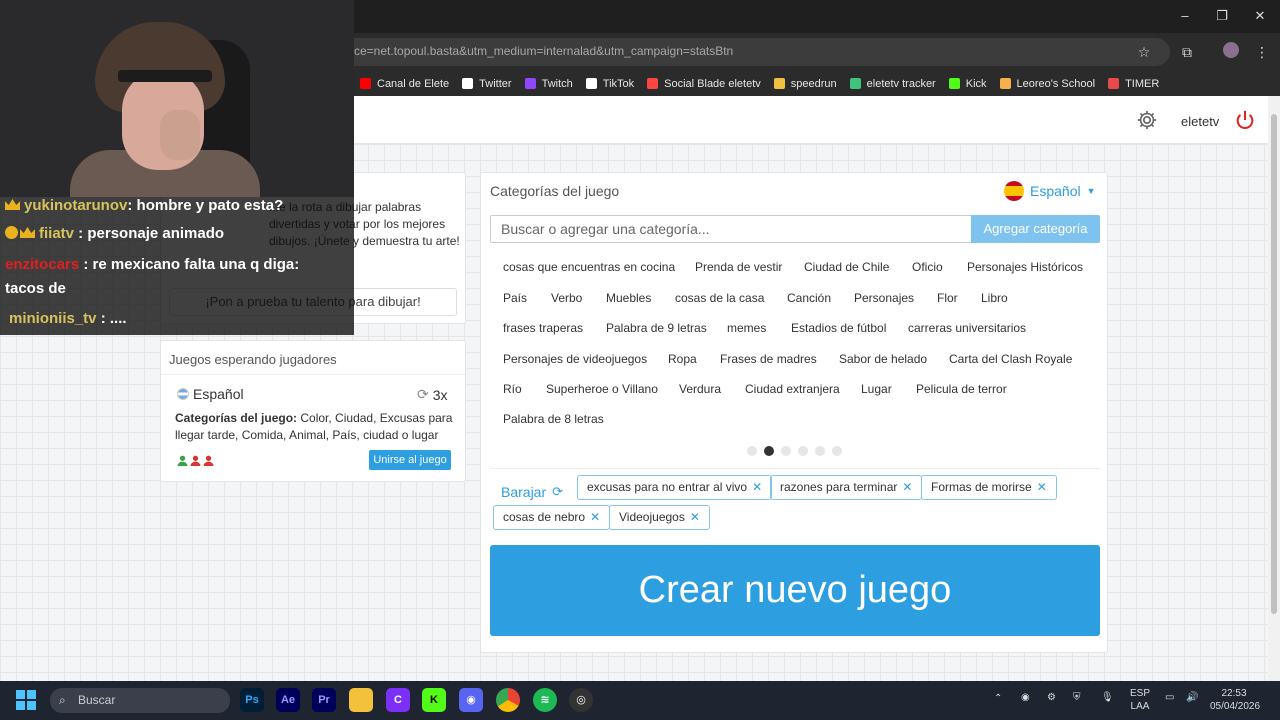  Describe the element at coordinates (1222, 16) in the screenshot. I see `restore-icon: ❐` at that location.